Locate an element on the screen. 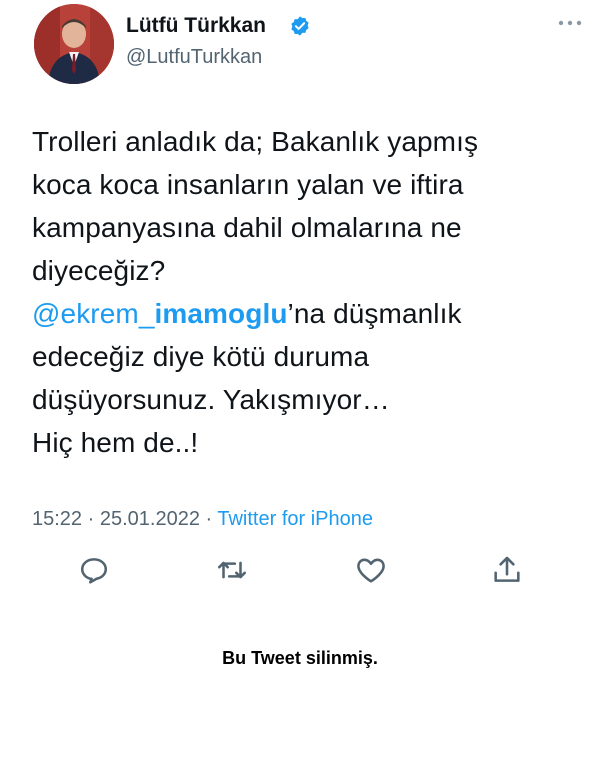 This screenshot has height=775, width=600. reply-icon is located at coordinates (94, 571).